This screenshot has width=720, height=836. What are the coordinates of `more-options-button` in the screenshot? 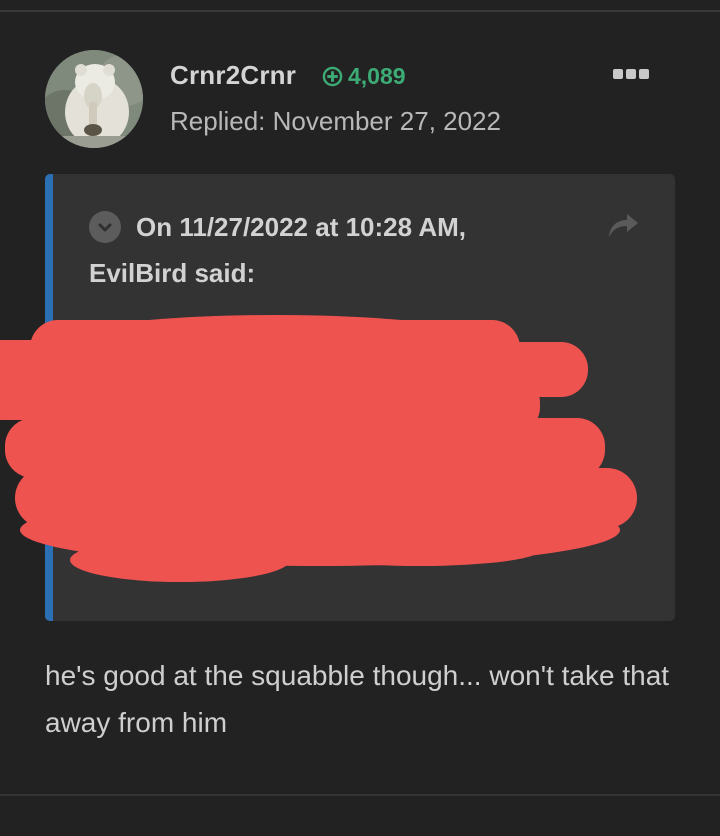 It's located at (631, 74).